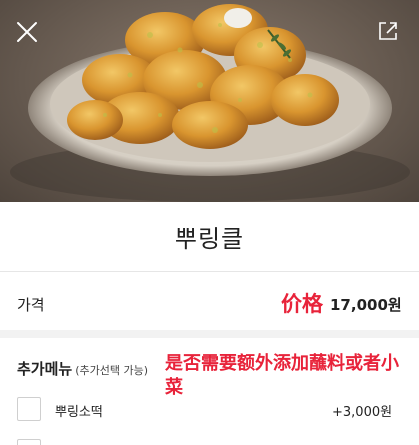  I want to click on addon-option-checkbox-next, so click(29, 442).